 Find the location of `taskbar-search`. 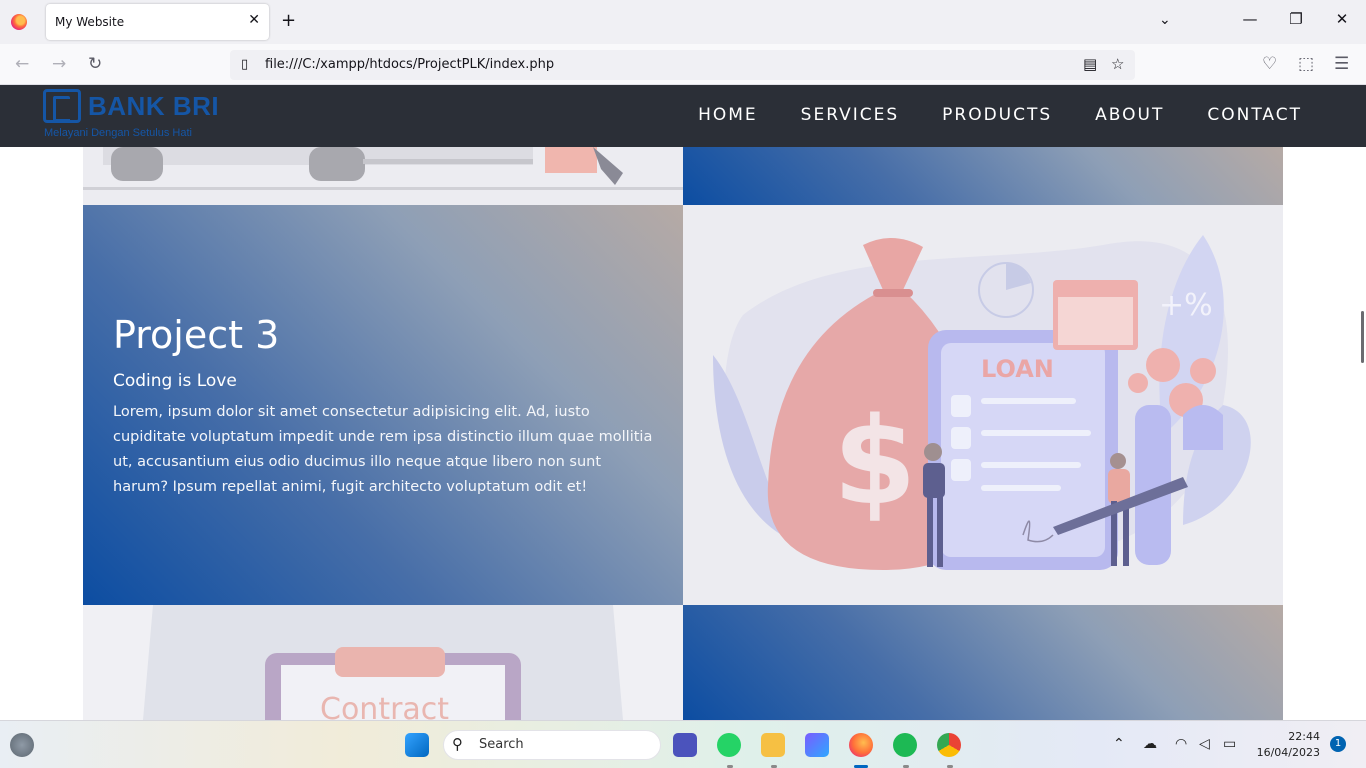

taskbar-search is located at coordinates (552, 745).